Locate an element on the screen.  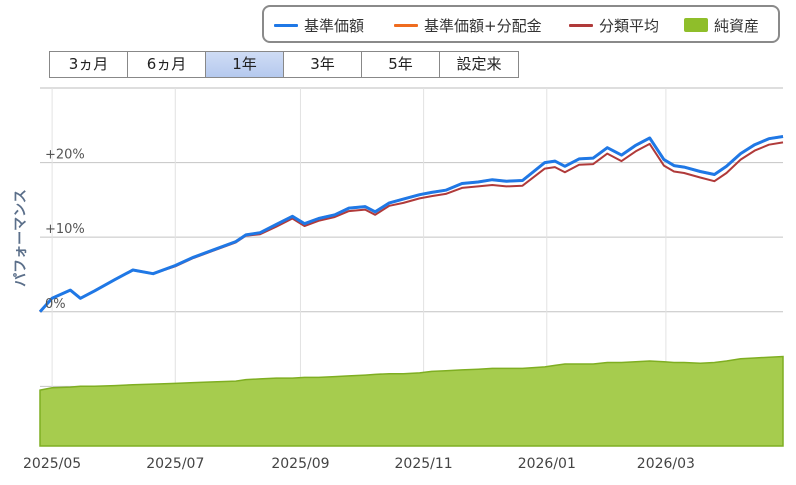
y-tick-label: 0% is located at coordinates (55, 304).